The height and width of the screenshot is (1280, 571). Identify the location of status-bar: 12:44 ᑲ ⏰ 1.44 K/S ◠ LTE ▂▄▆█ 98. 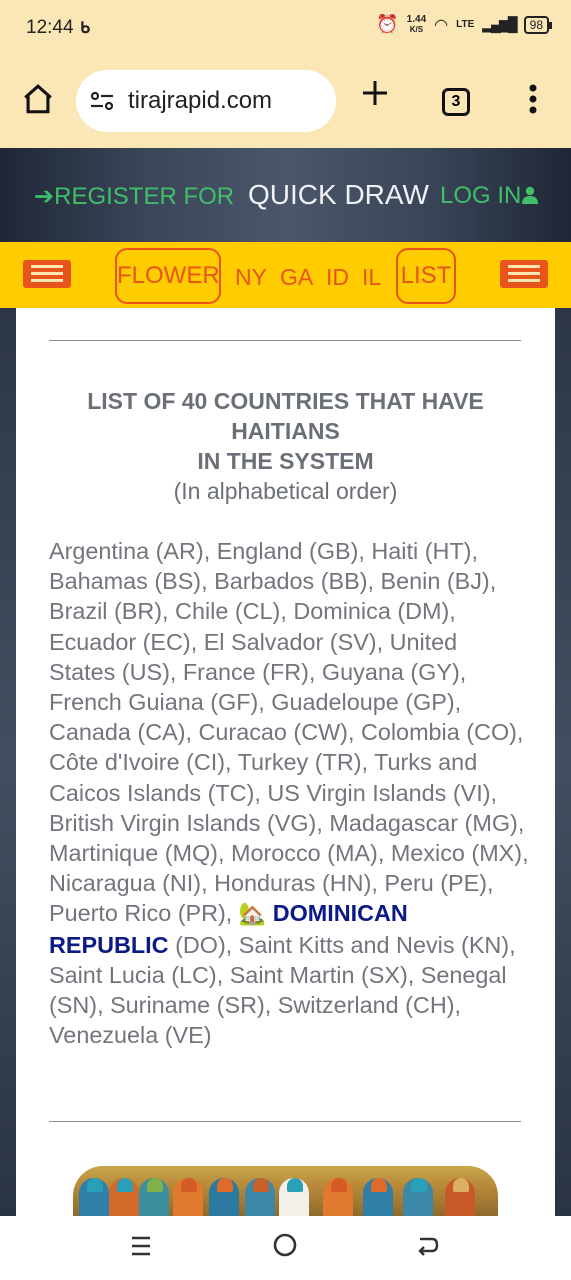
(285, 28).